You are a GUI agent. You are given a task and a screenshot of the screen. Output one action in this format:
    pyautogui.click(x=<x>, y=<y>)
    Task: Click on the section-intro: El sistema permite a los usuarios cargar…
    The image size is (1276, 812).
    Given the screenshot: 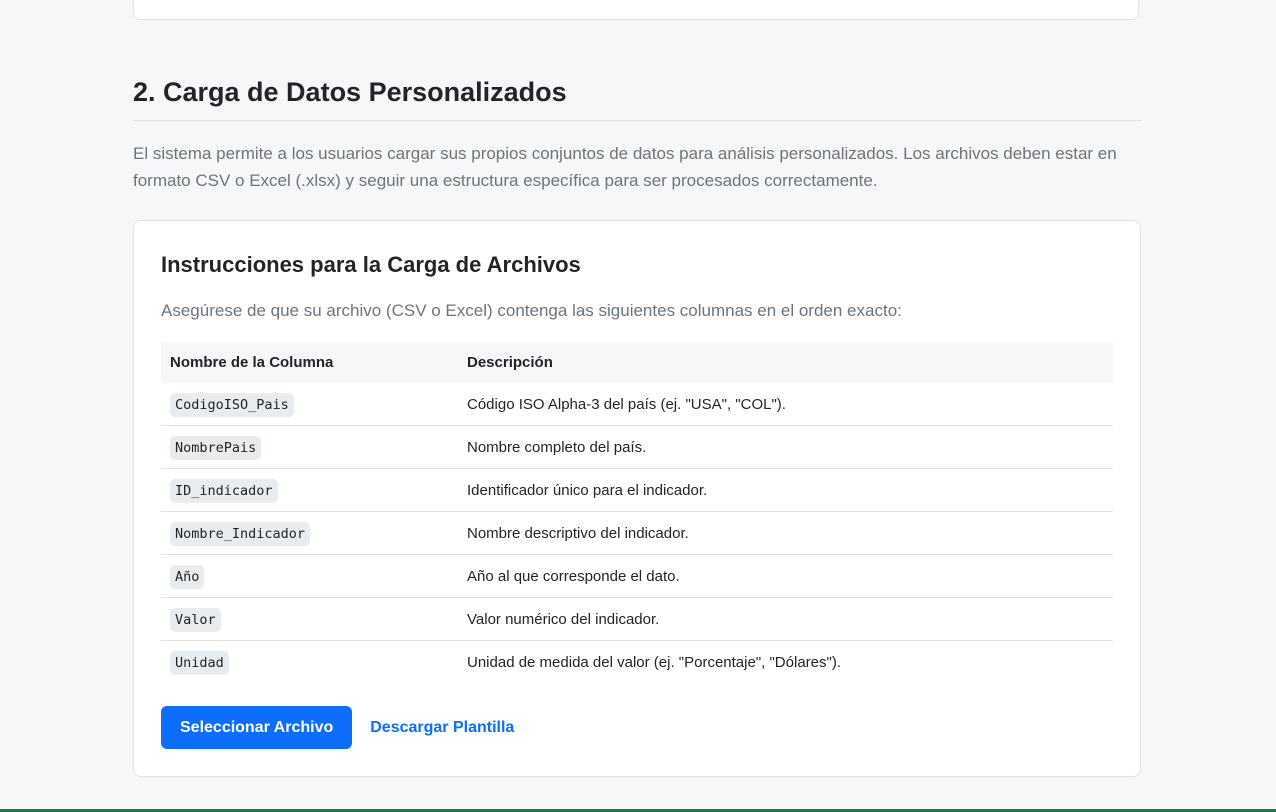 What is the action you would take?
    pyautogui.click(x=625, y=167)
    